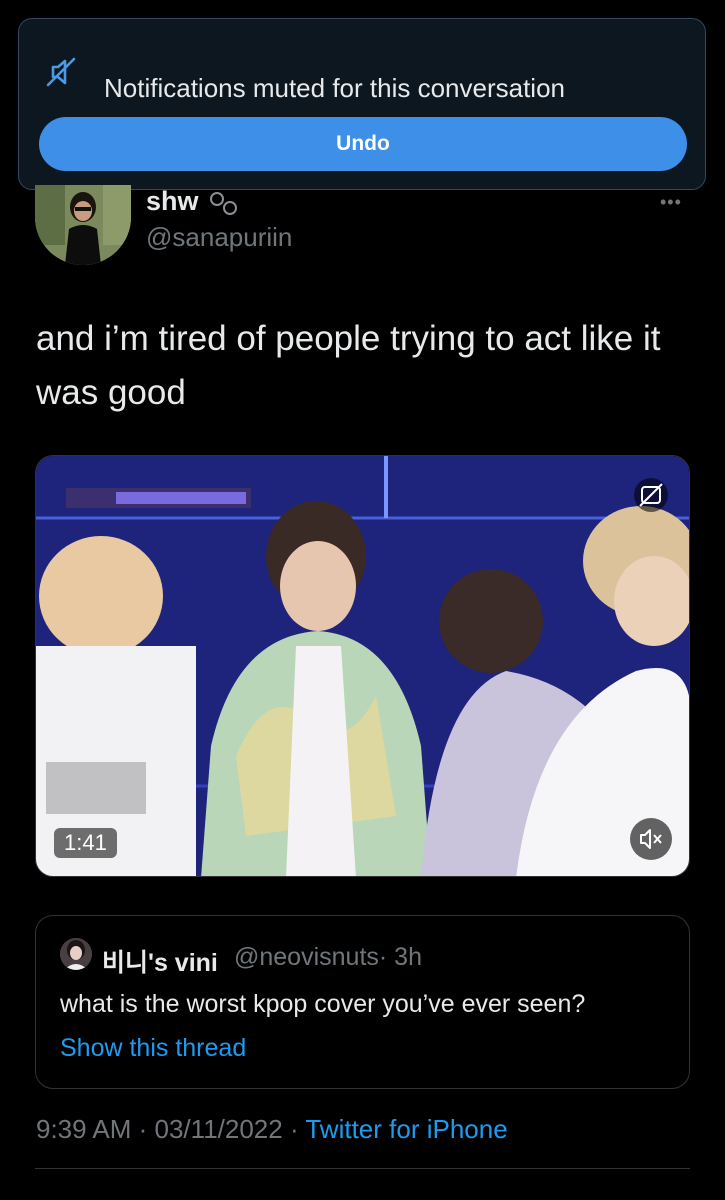 Image resolution: width=725 pixels, height=1200 pixels. I want to click on tweet-source-link: Twitter for iPhone, so click(406, 1129).